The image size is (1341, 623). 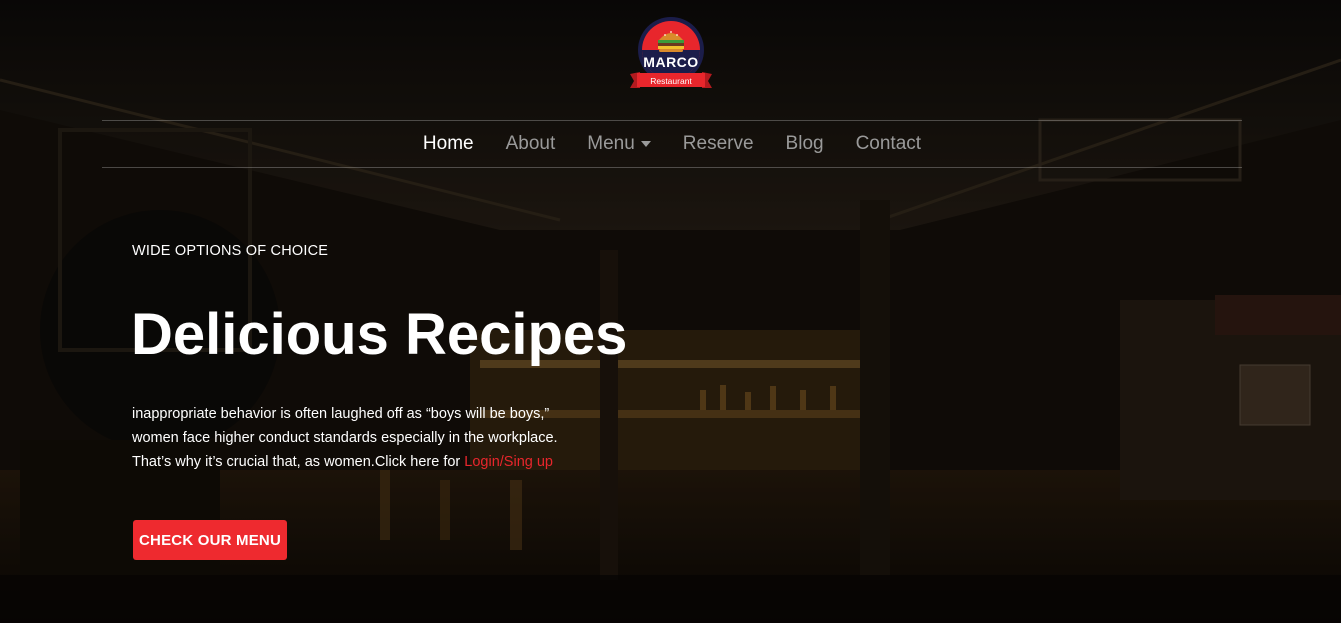 I want to click on nav-item-label: Blog, so click(x=804, y=143).